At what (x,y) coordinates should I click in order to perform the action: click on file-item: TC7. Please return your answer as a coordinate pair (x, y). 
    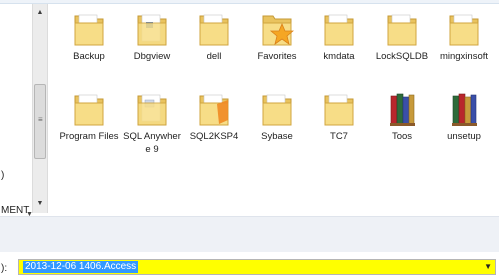
    Looking at the image, I should click on (339, 116).